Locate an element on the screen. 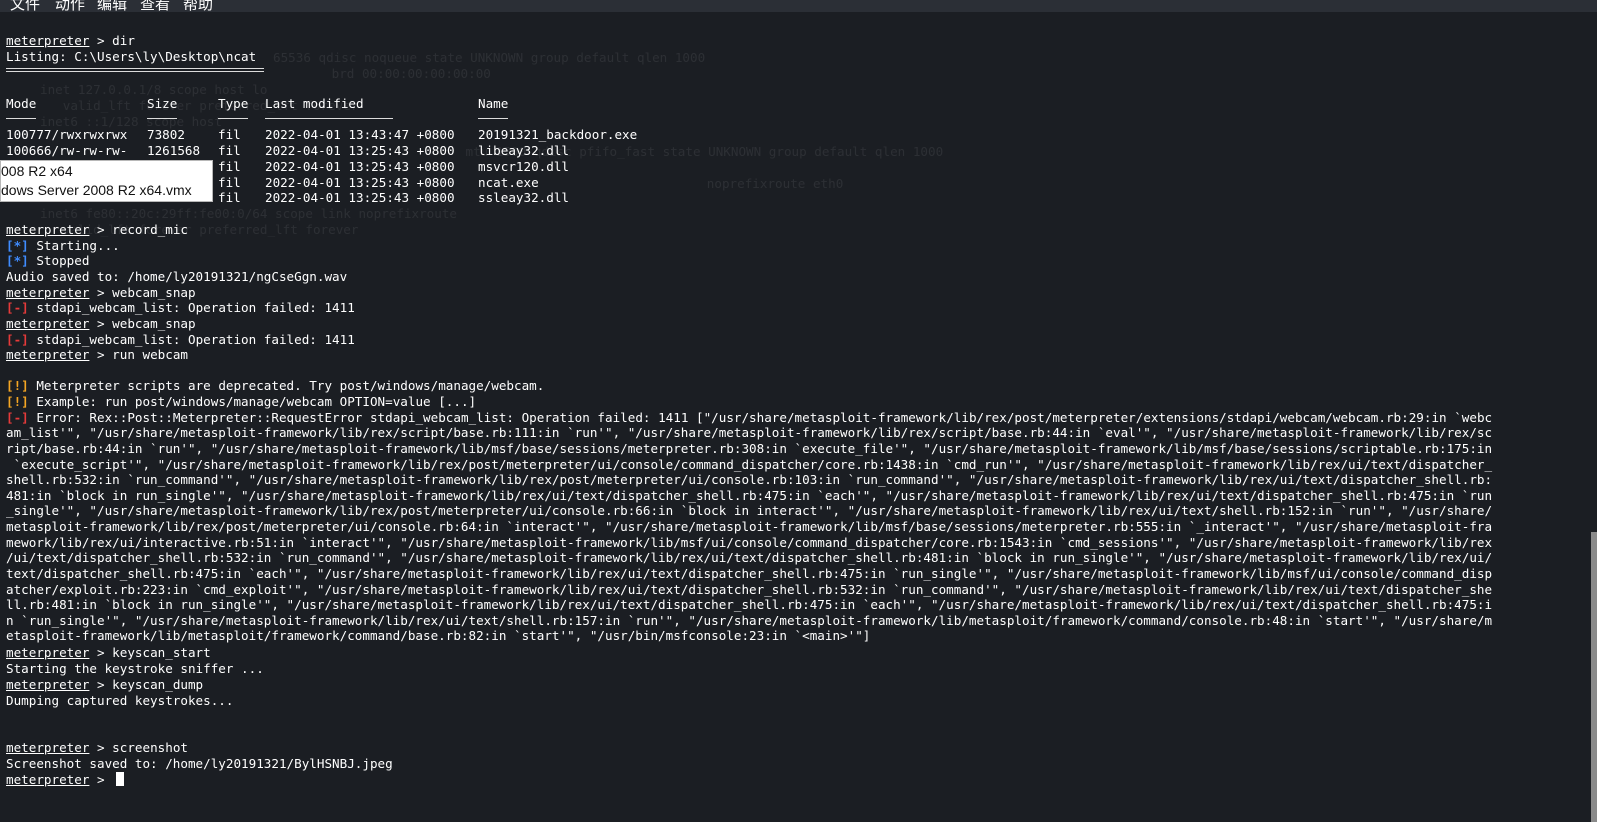  ghost-text: noprefixroute eth0 is located at coordinates (692, 183).